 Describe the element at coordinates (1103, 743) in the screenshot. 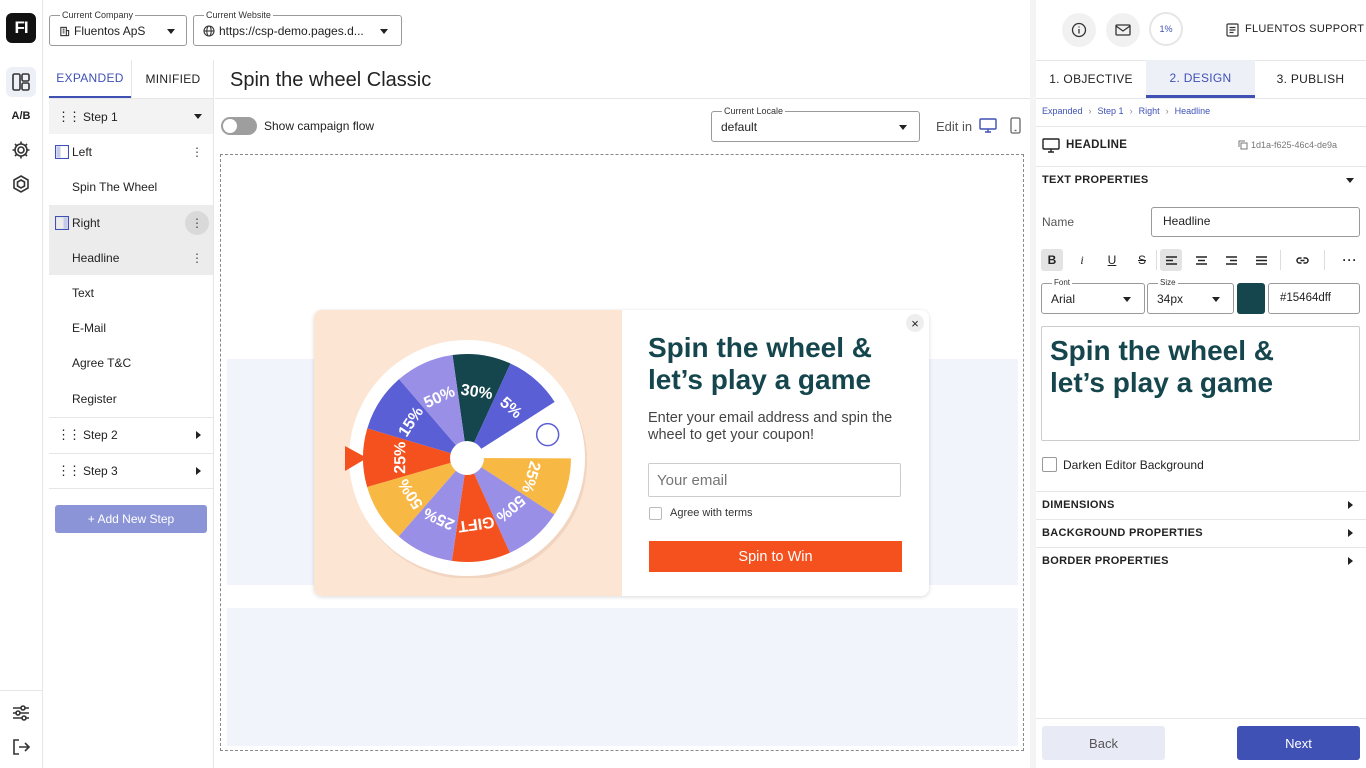

I see `back-button: Back` at that location.